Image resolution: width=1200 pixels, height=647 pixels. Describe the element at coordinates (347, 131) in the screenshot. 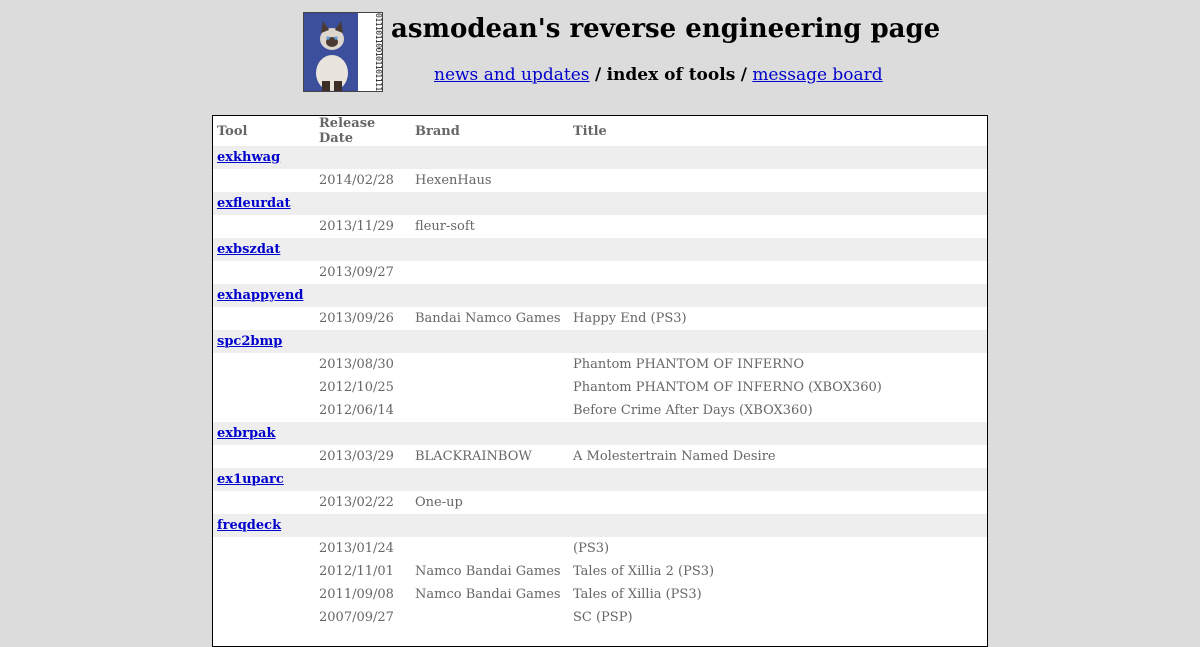

I see `column-header-date: Release Date` at that location.